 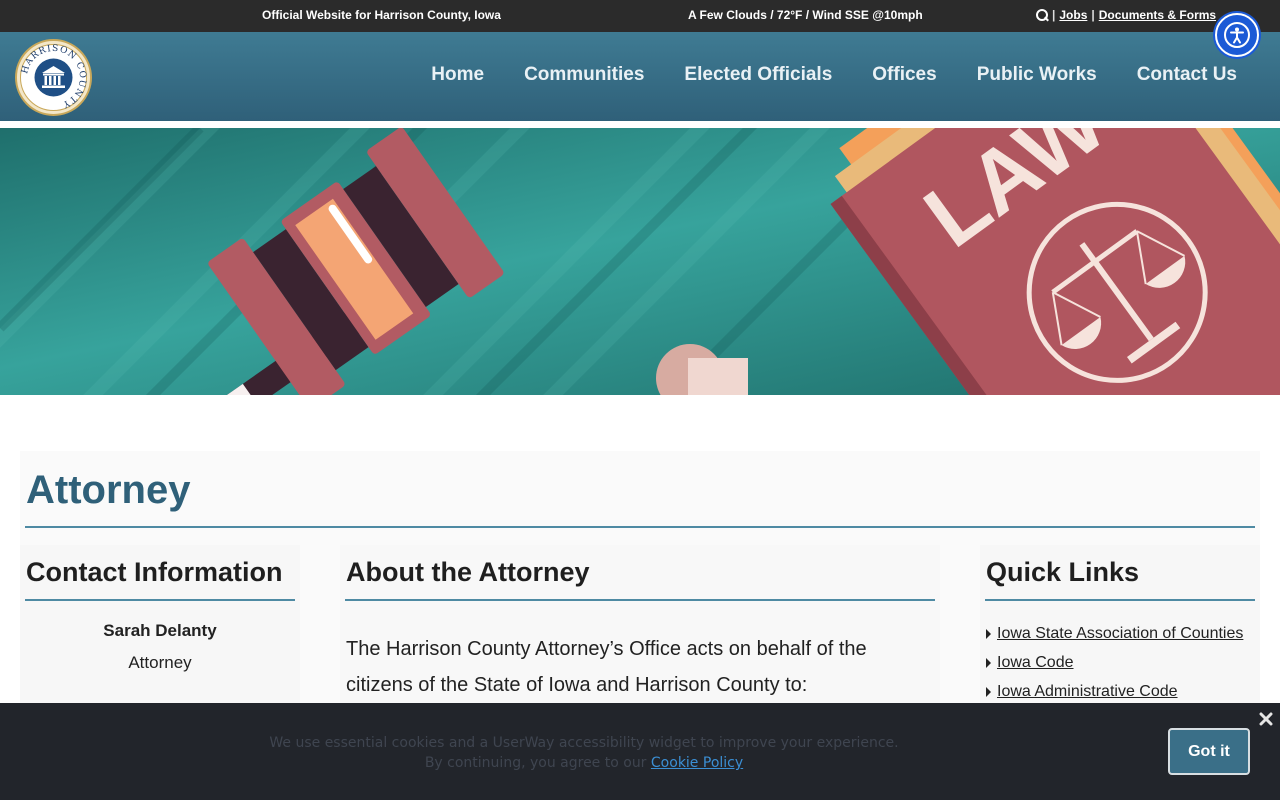 What do you see at coordinates (1120, 600) in the screenshot?
I see `quick-links-divider` at bounding box center [1120, 600].